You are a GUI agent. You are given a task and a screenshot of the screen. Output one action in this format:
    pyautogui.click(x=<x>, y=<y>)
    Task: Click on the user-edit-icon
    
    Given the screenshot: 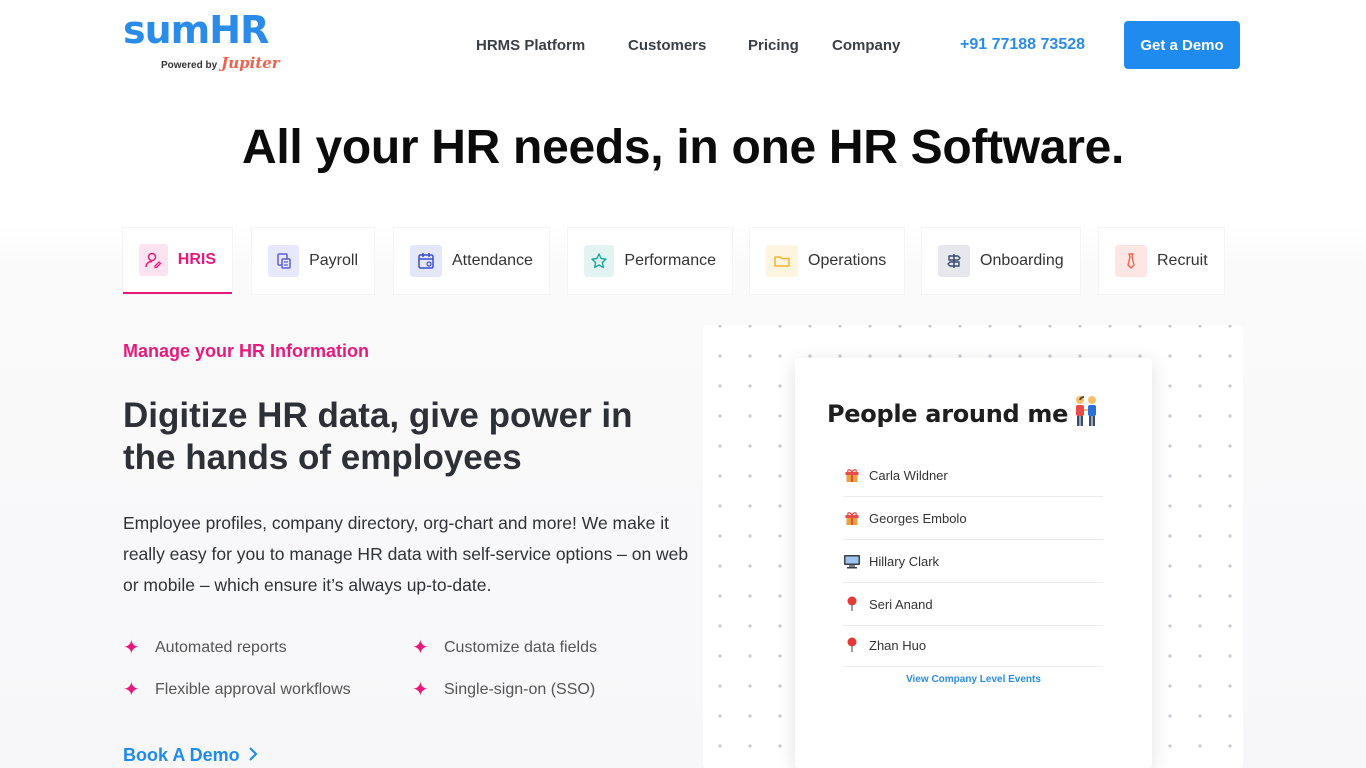 What is the action you would take?
    pyautogui.click(x=153, y=260)
    